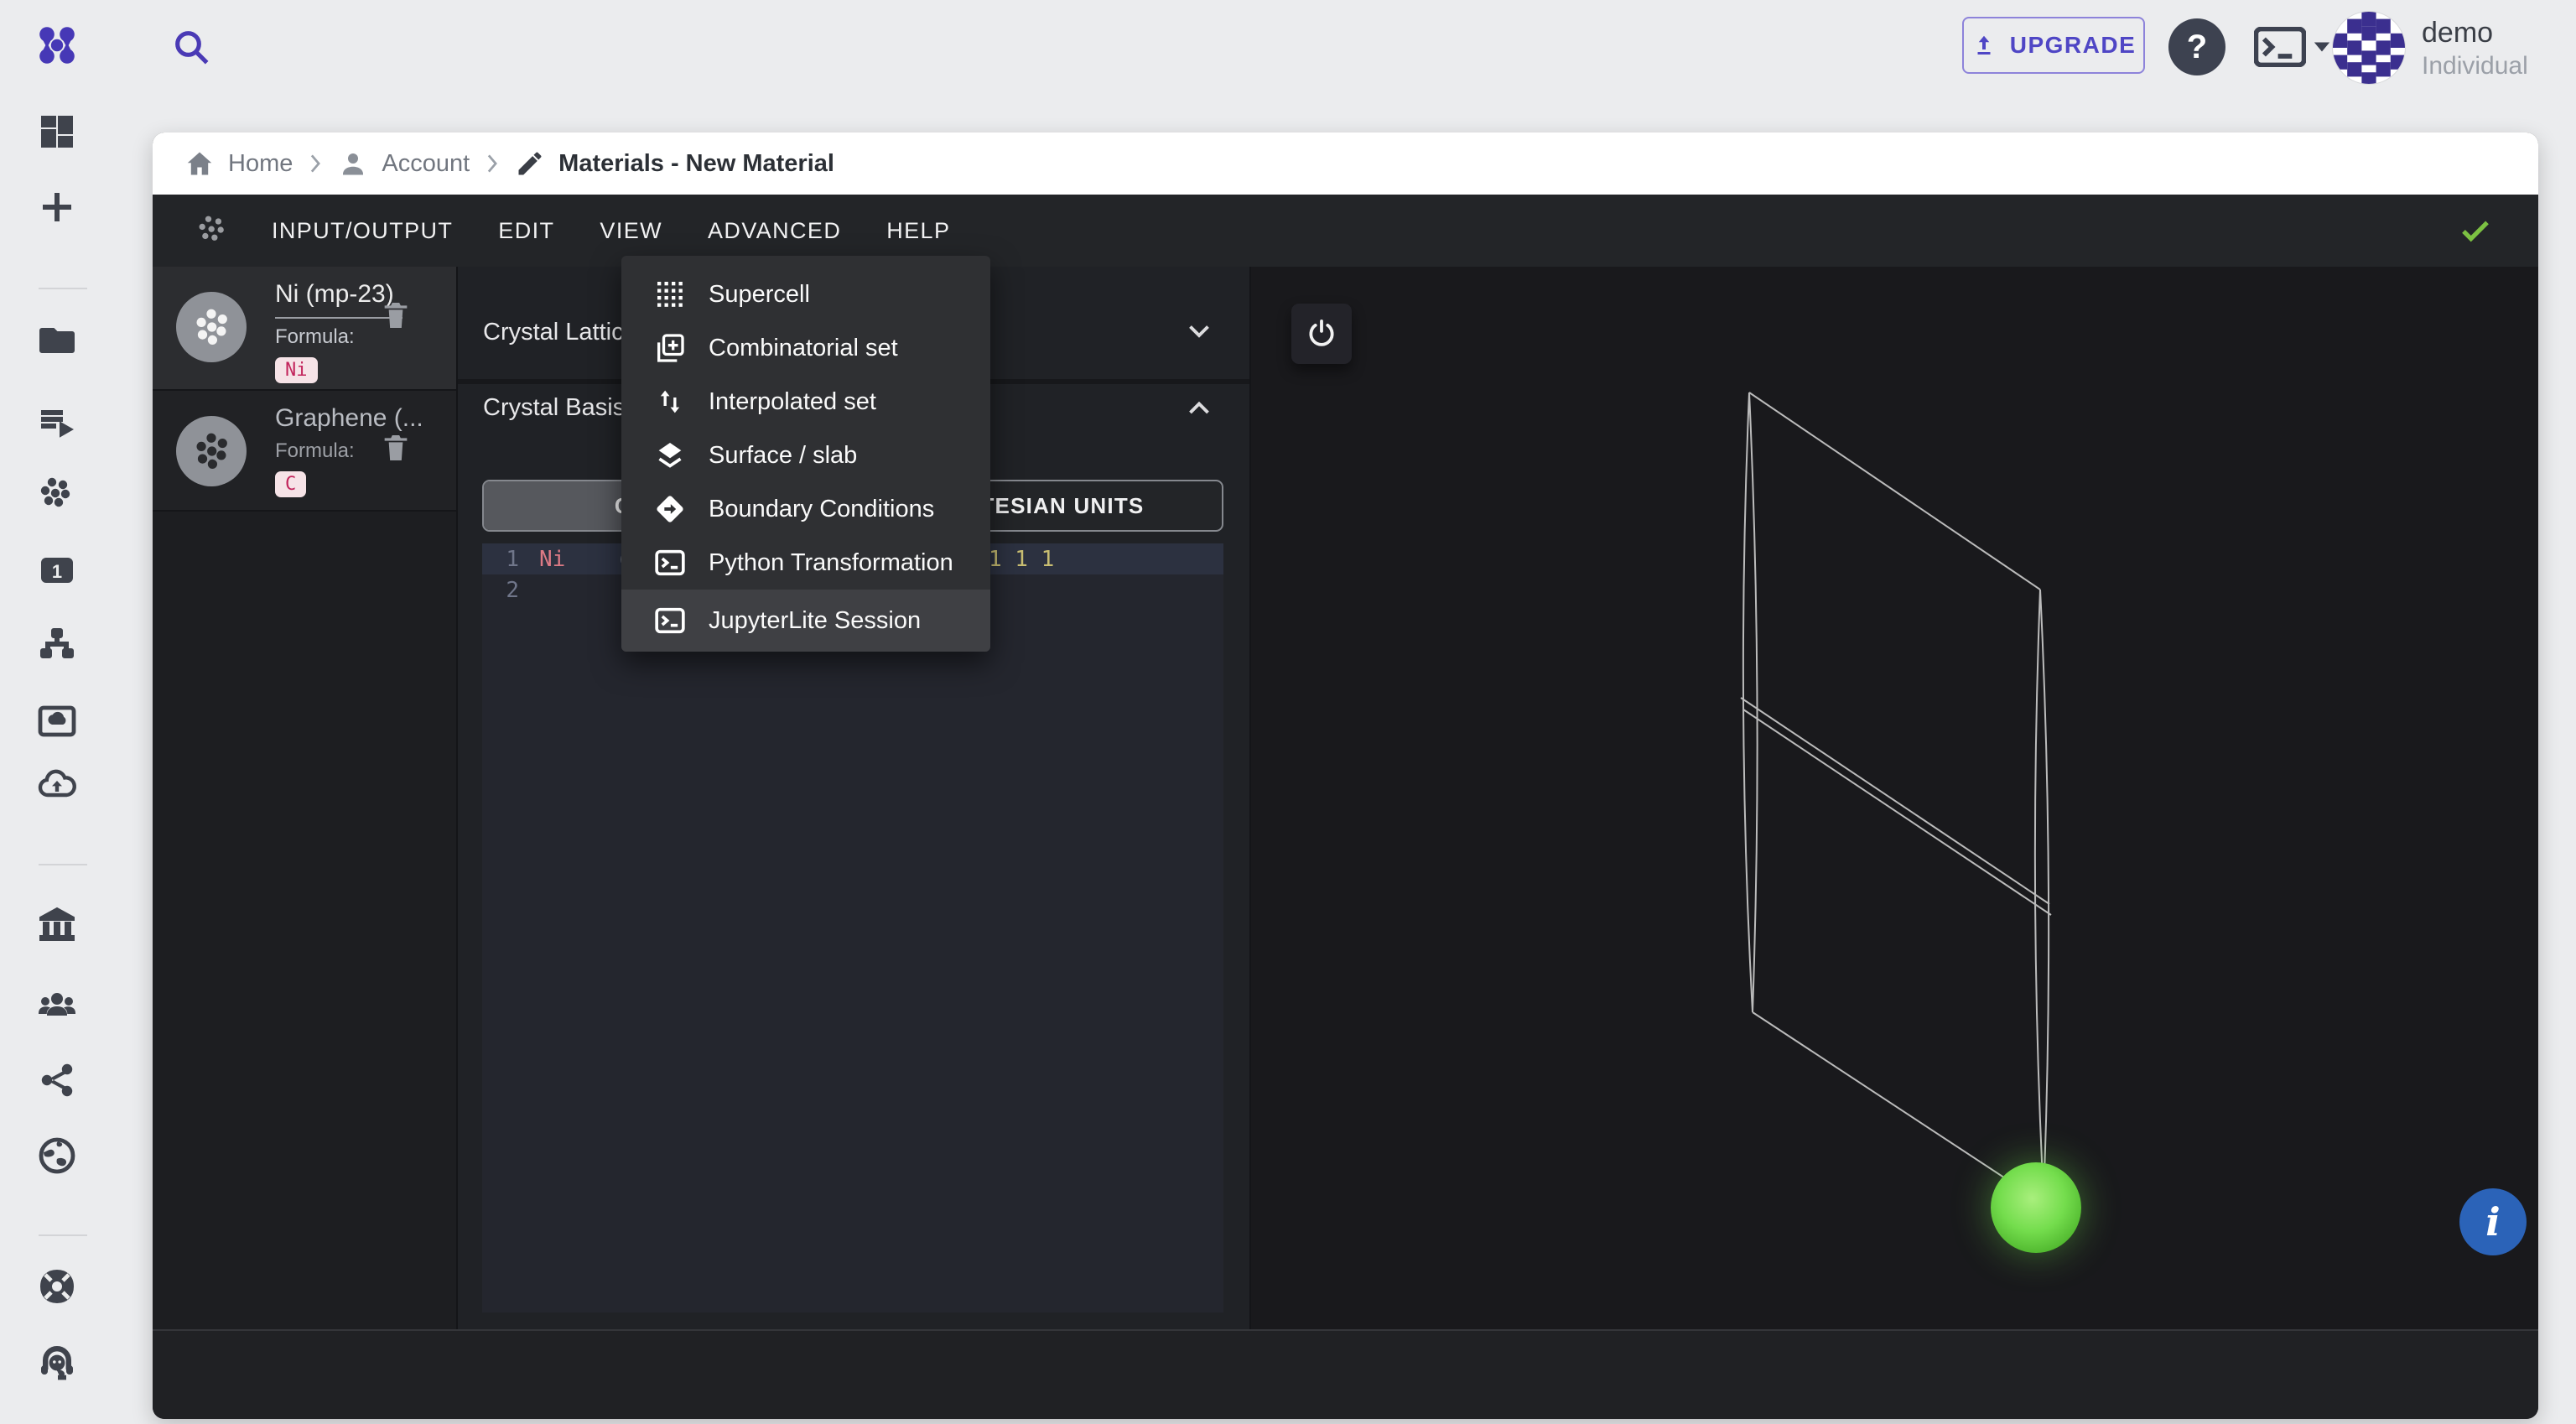  Describe the element at coordinates (918, 231) in the screenshot. I see `menu-help: HELP` at that location.